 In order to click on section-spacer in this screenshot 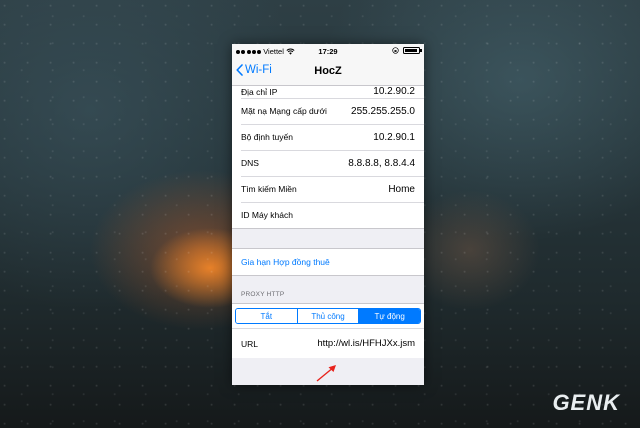, I will do `click(328, 238)`.